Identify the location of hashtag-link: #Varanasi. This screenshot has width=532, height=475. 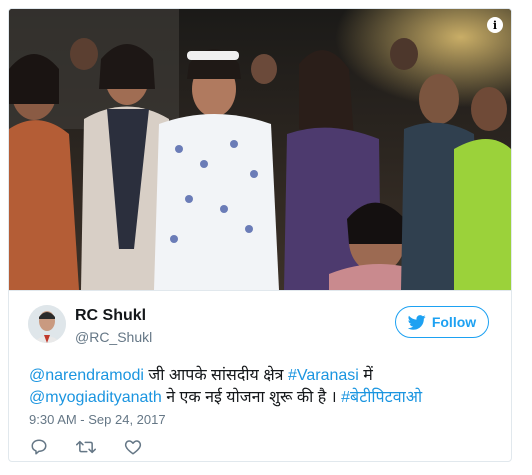
(323, 375).